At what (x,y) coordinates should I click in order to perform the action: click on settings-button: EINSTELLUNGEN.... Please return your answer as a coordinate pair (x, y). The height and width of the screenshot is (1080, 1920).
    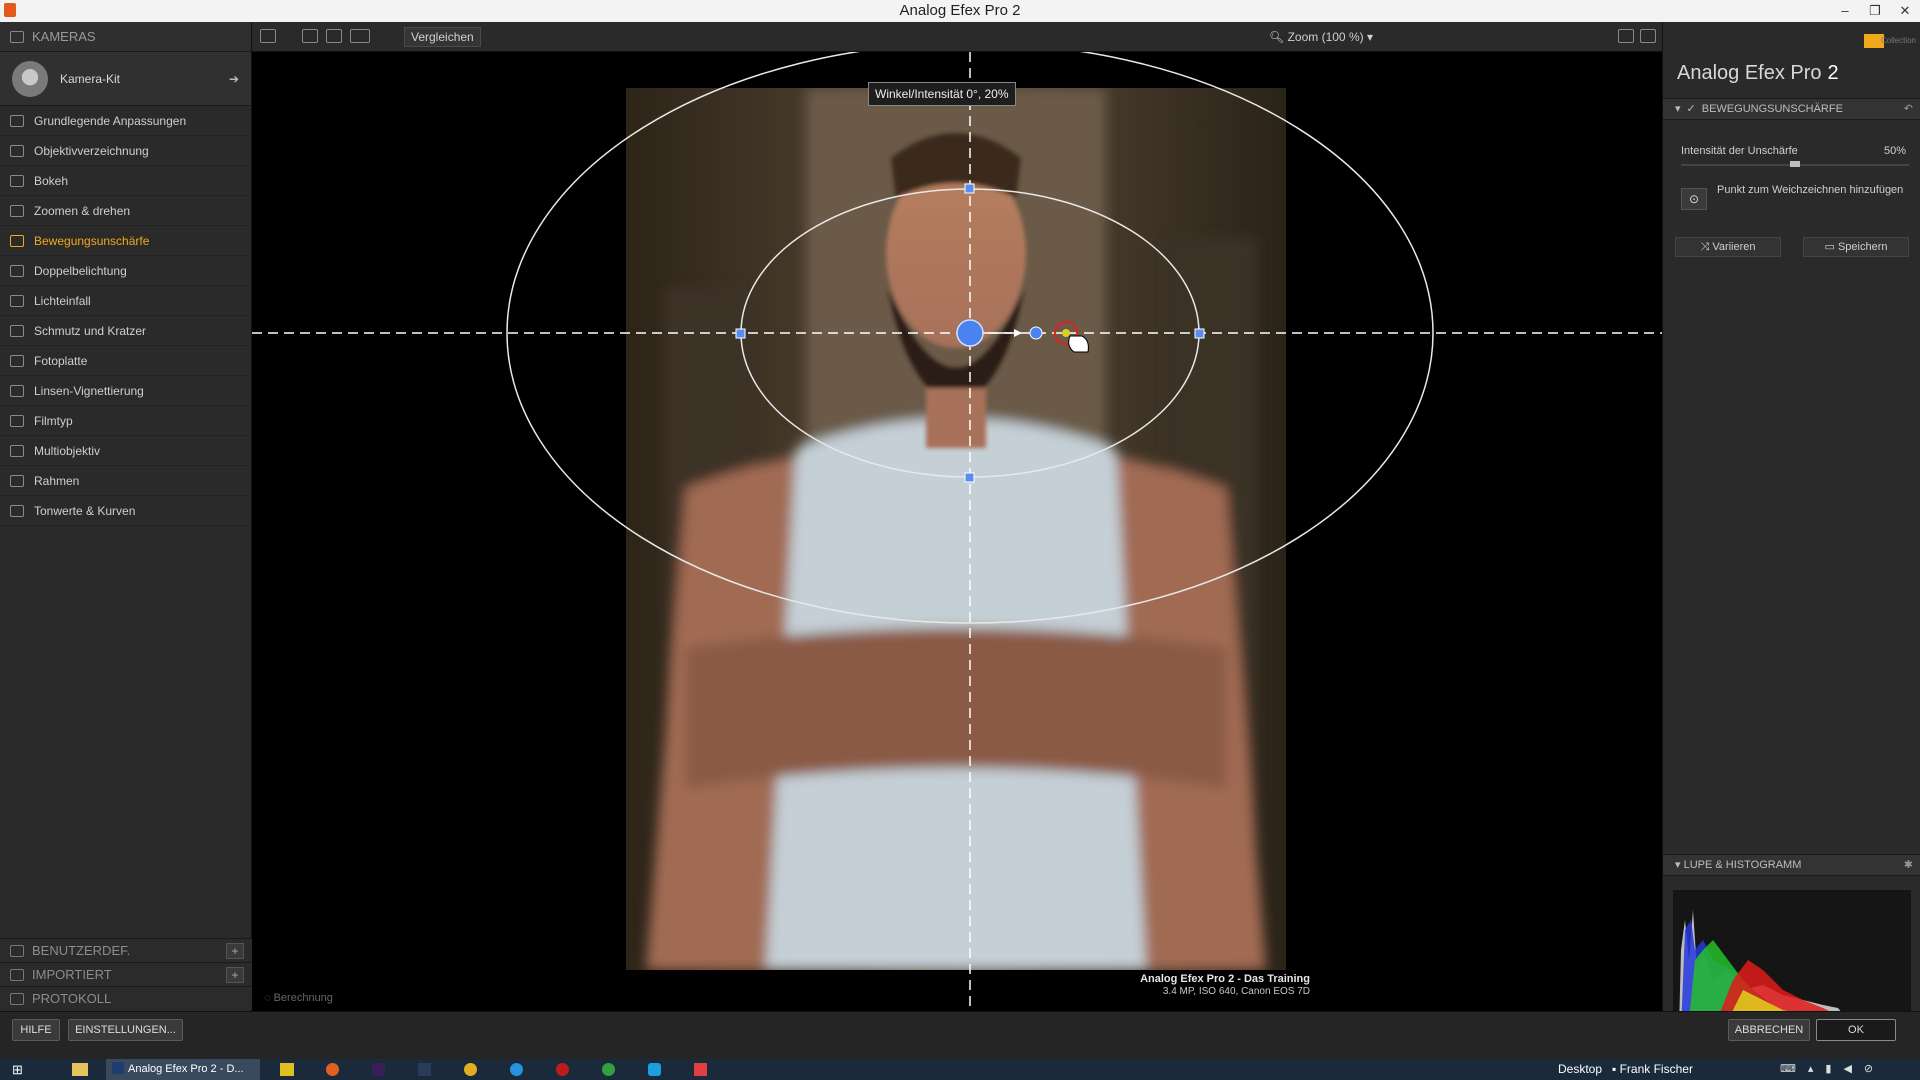
    Looking at the image, I should click on (125, 1030).